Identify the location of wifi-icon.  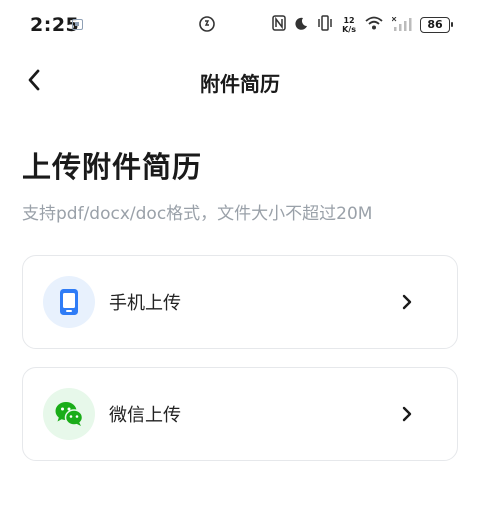
(374, 25).